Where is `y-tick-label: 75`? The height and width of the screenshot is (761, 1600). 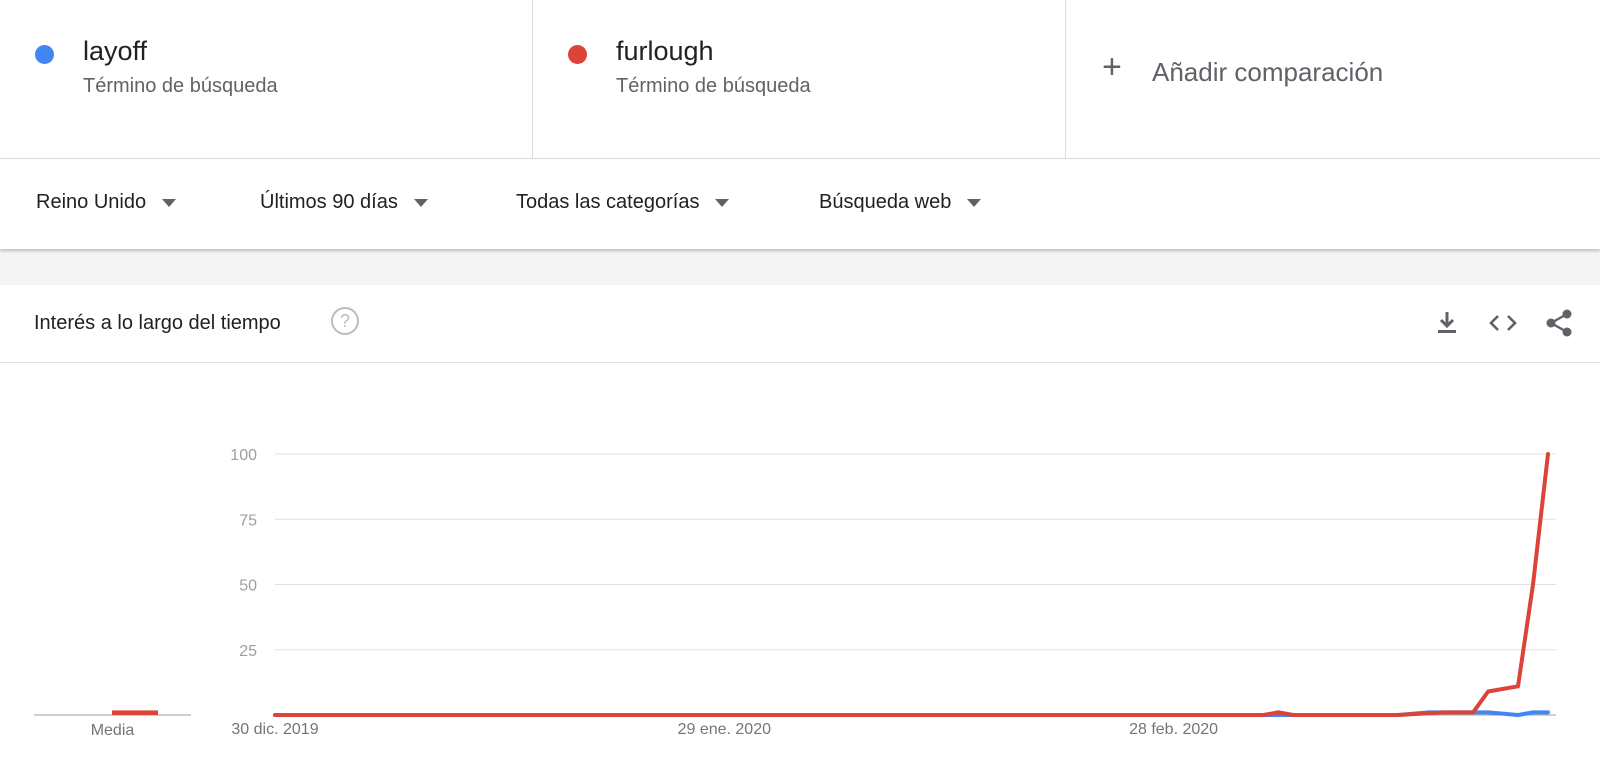 y-tick-label: 75 is located at coordinates (248, 520).